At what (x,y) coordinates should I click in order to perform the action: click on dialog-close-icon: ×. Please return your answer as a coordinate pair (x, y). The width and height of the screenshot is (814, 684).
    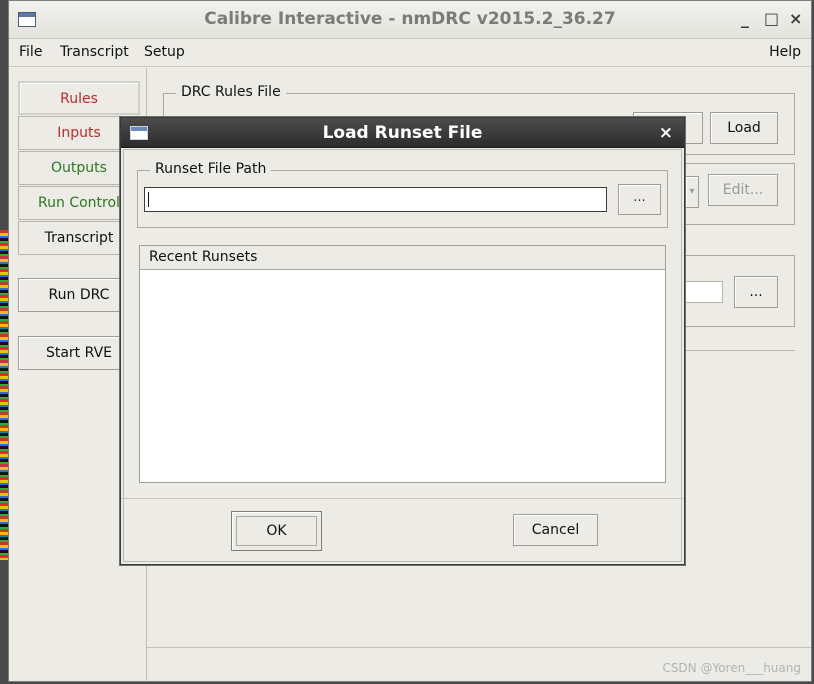
    Looking at the image, I should click on (666, 133).